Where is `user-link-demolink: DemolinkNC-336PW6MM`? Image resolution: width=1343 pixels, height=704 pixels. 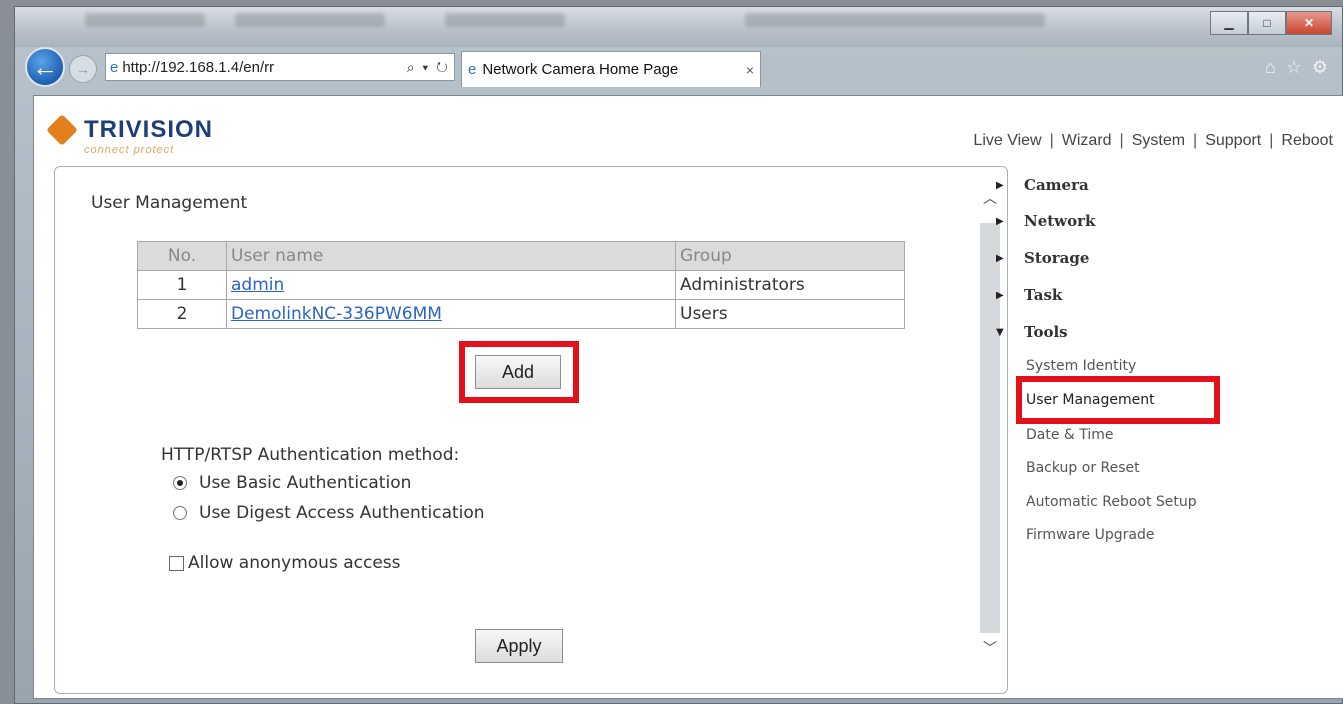
user-link-demolink: DemolinkNC-336PW6MM is located at coordinates (336, 314).